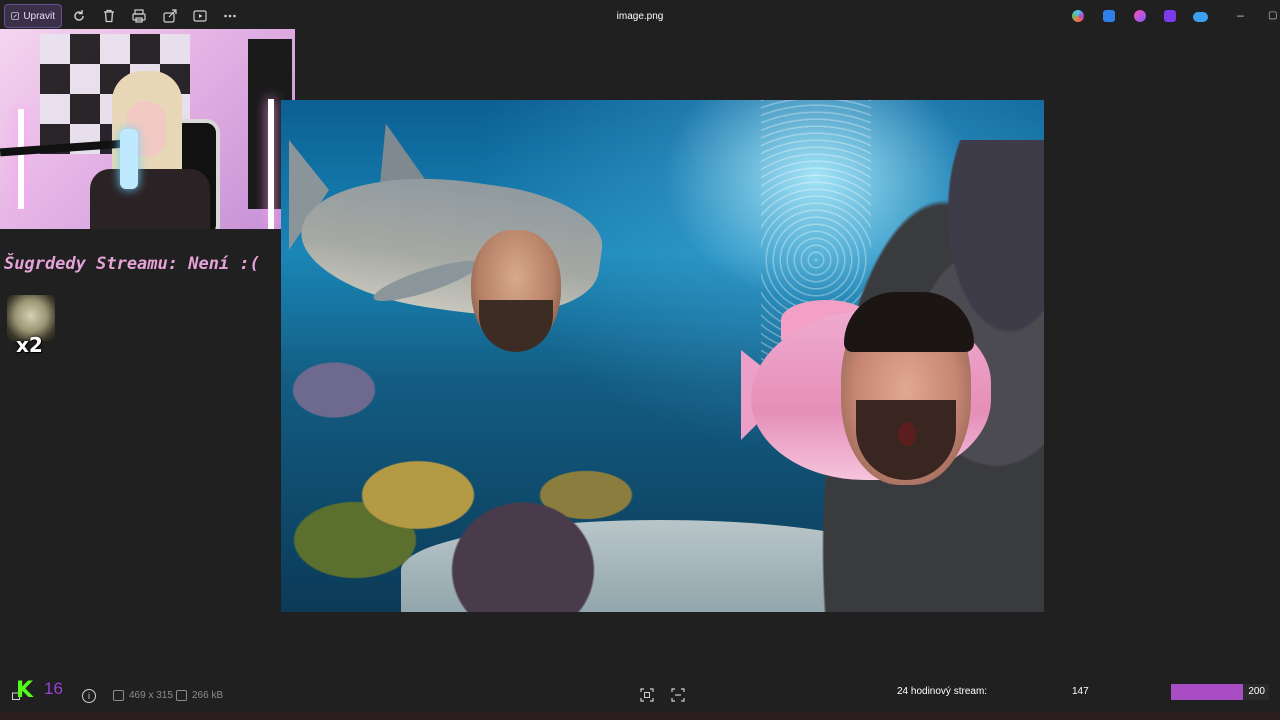 This screenshot has width=1280, height=720. I want to click on streamer-body, so click(150, 199).